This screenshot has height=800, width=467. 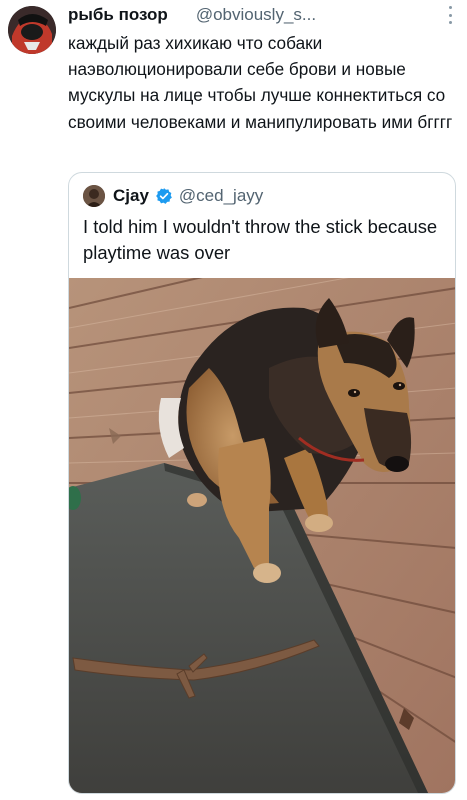 I want to click on author-avatar, so click(x=32, y=30).